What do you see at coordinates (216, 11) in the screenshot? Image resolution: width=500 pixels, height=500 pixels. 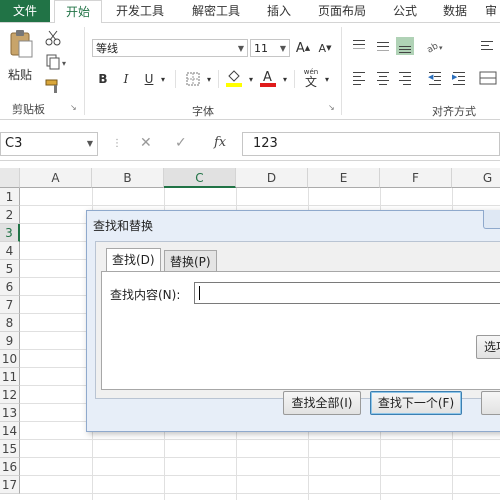 I see `tab-decrypt: 解密工具` at bounding box center [216, 11].